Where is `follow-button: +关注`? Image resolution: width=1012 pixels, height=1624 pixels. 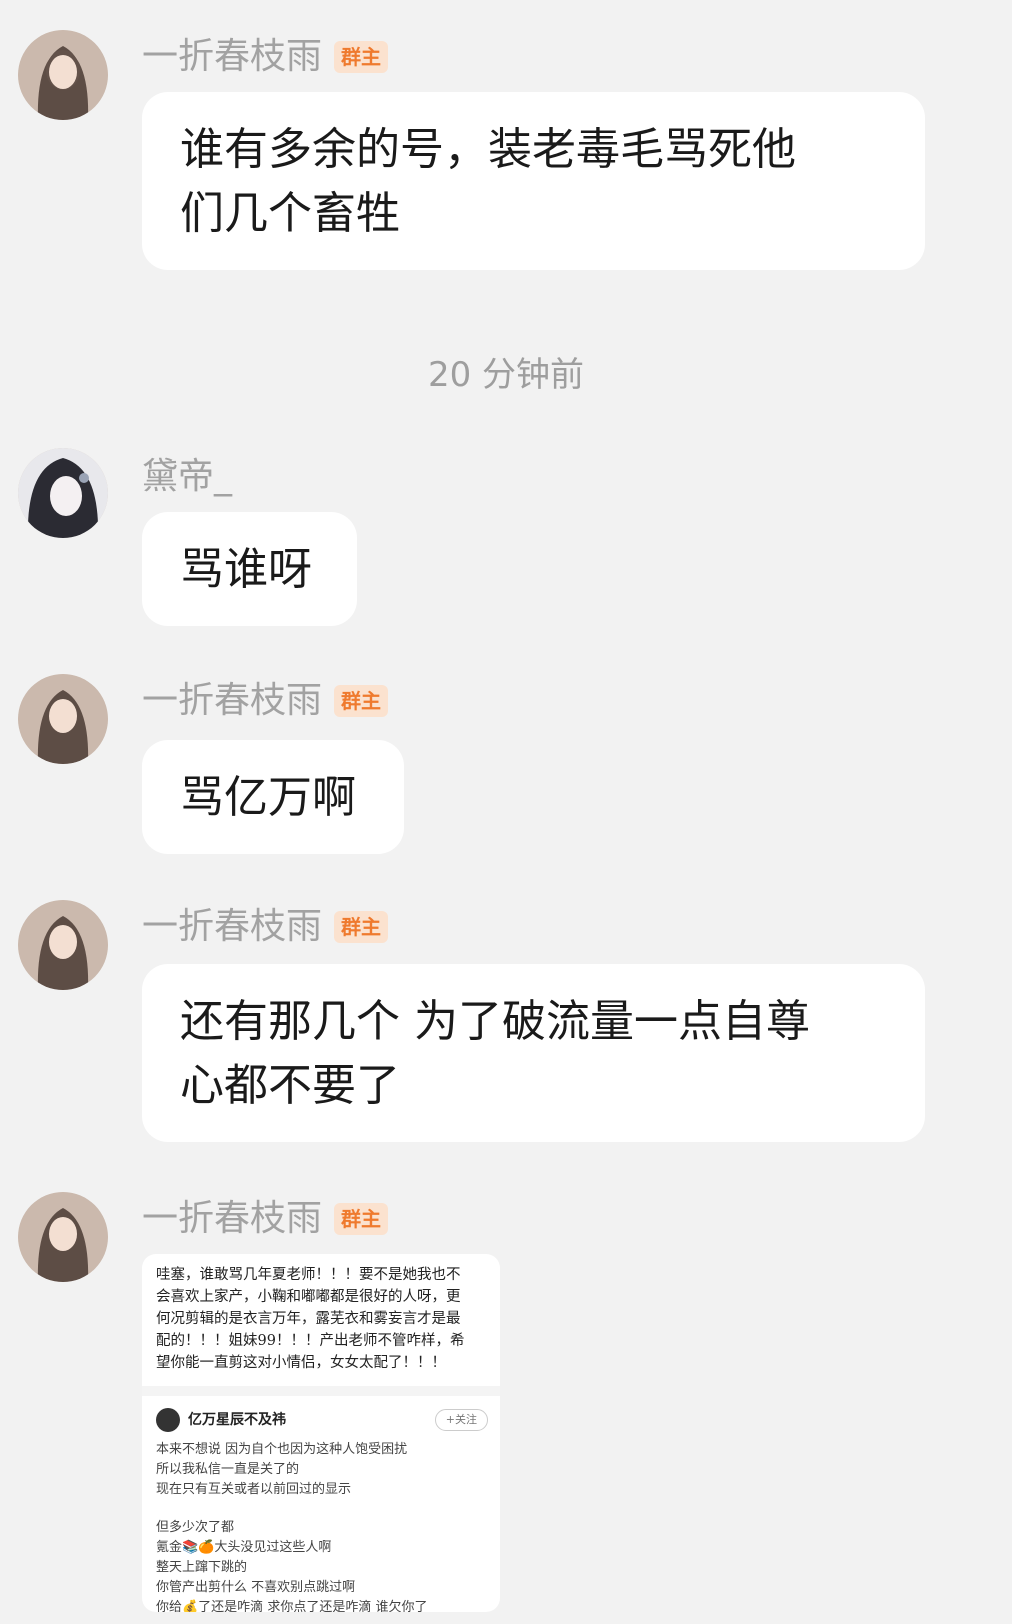
follow-button: +关注 is located at coordinates (461, 1420).